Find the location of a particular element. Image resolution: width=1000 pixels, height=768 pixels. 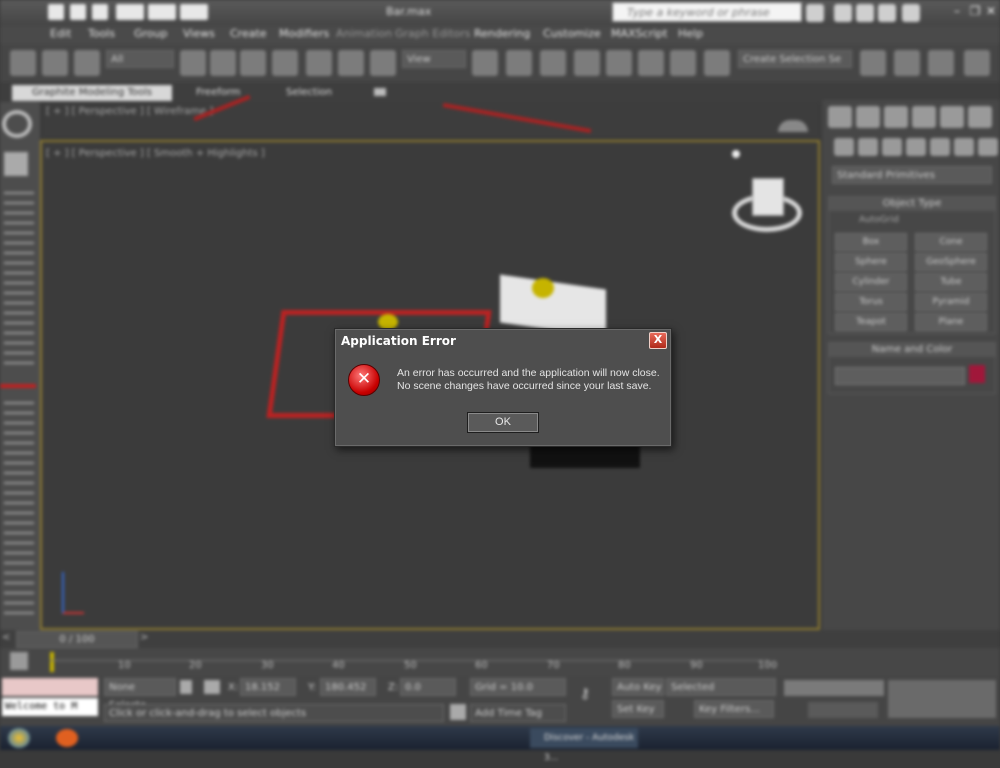

named-selection-dropdown: Create Selection Se is located at coordinates (795, 59).